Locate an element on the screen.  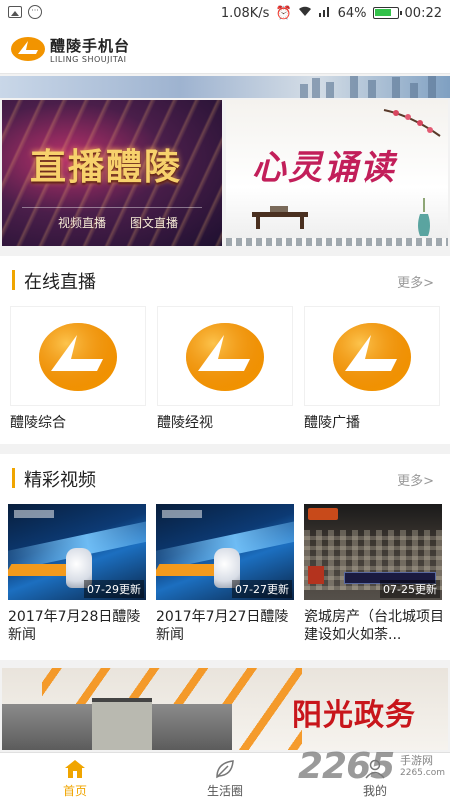
channel-name: 醴陵广播 is located at coordinates (332, 423).